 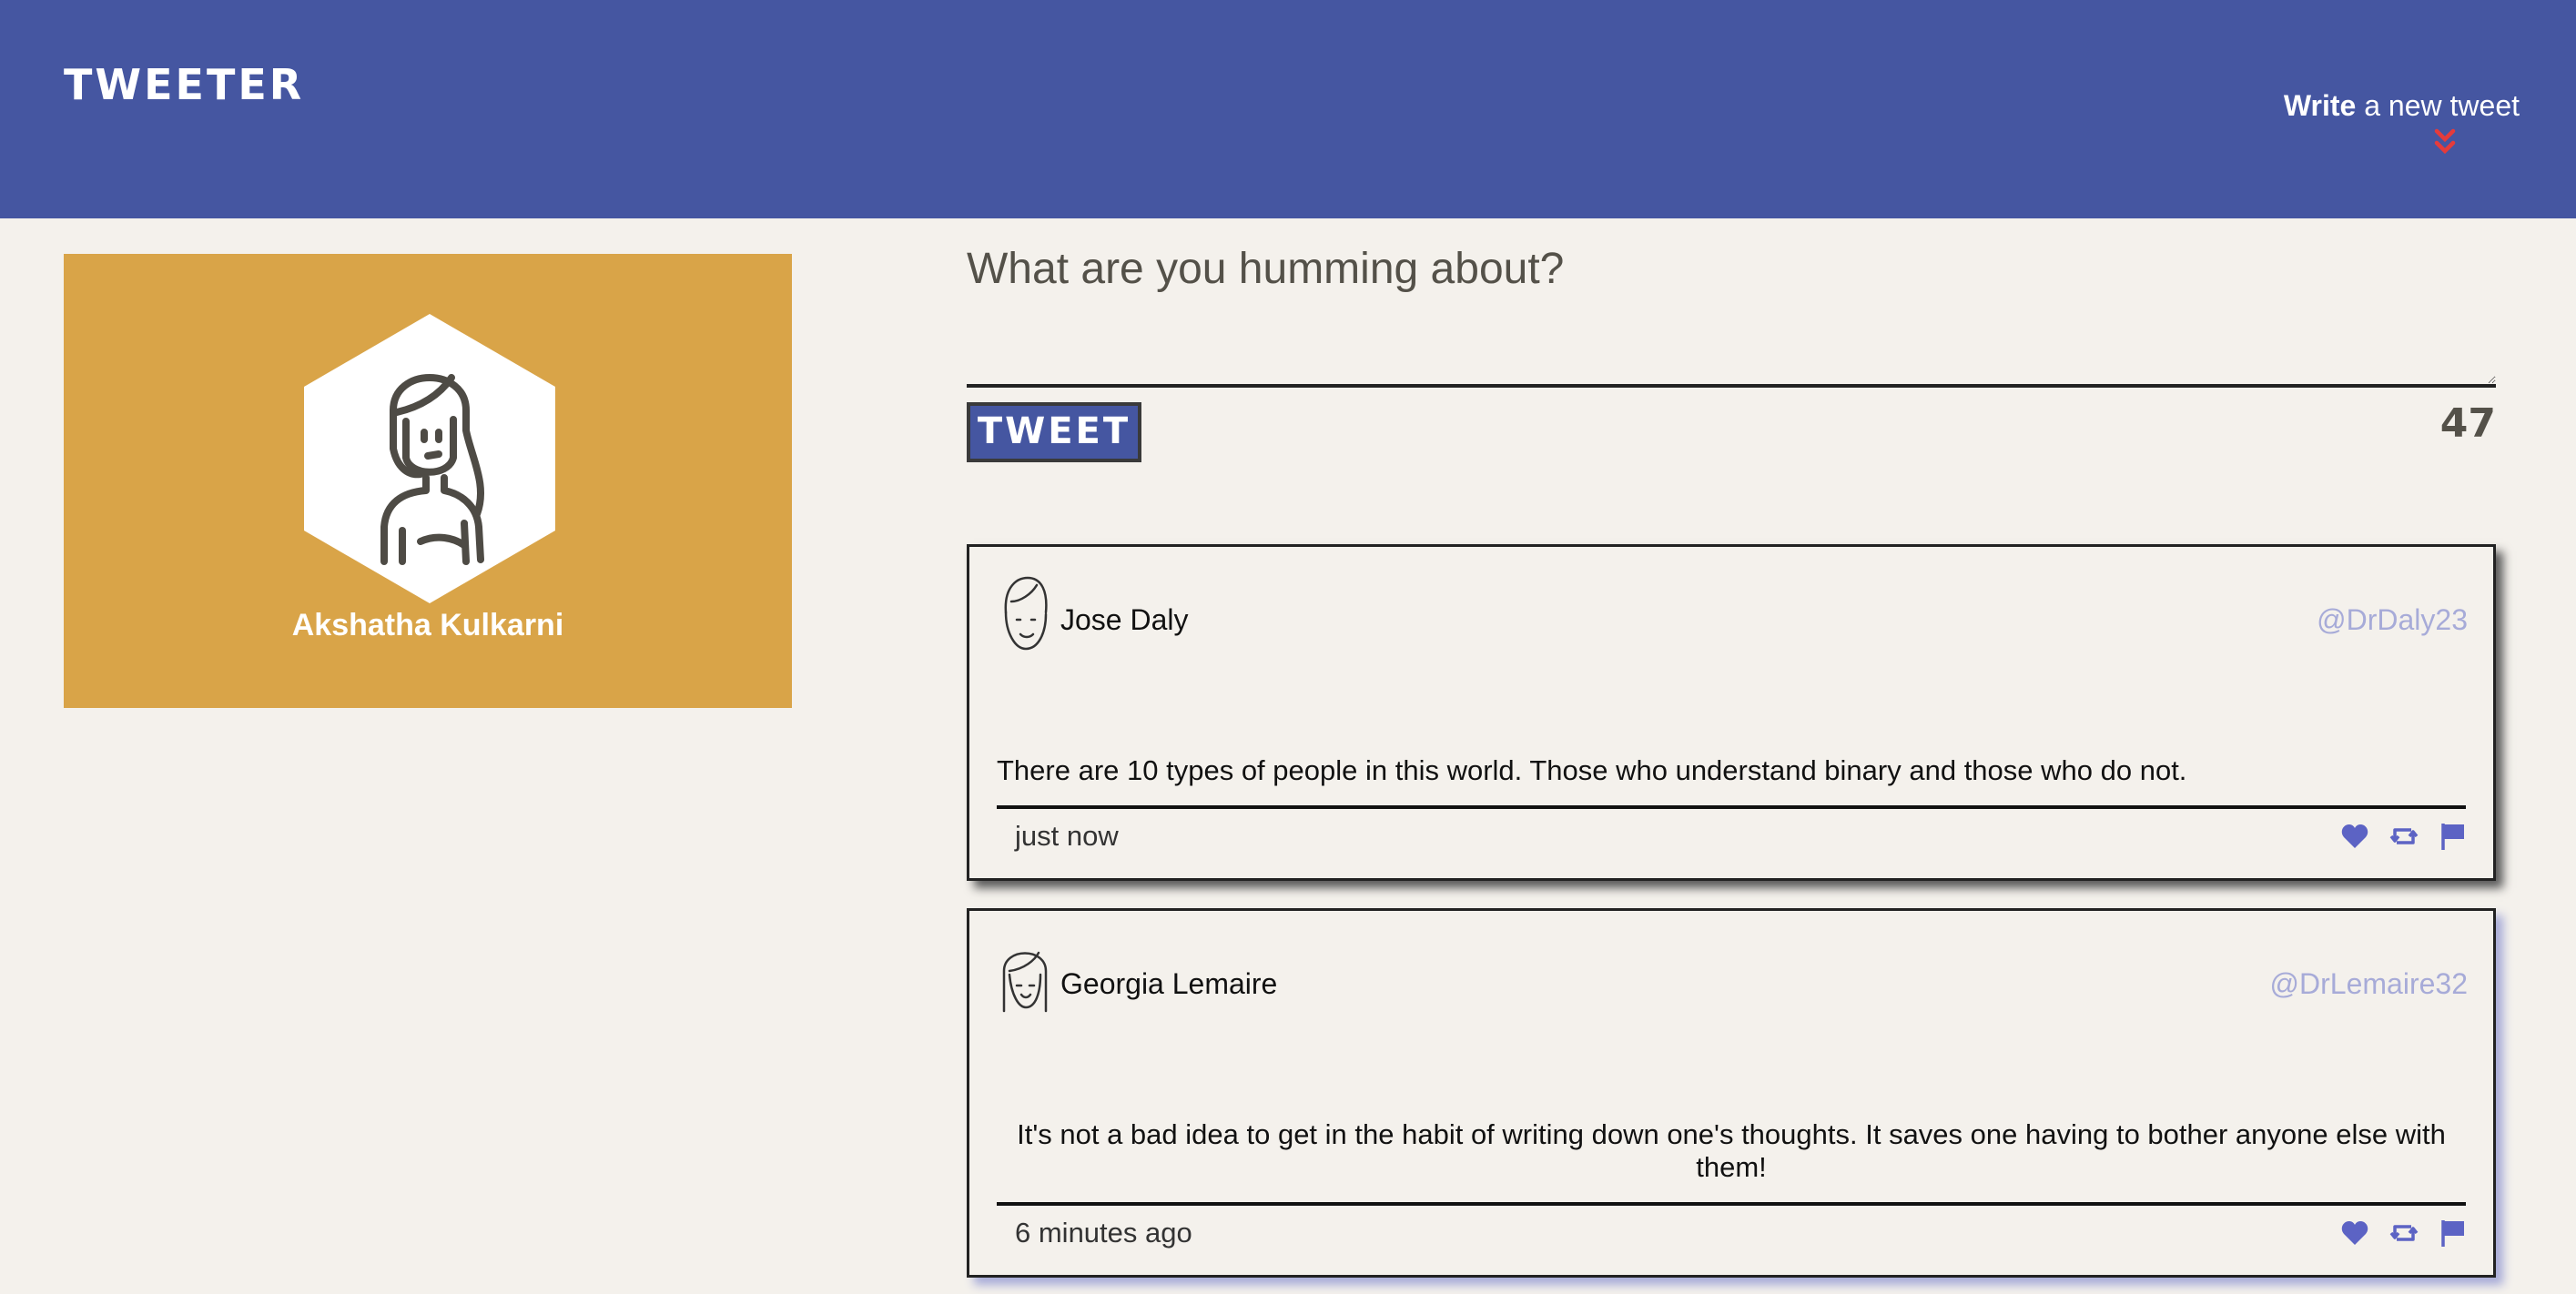 I want to click on female-avatar-icon, so click(x=1025, y=982).